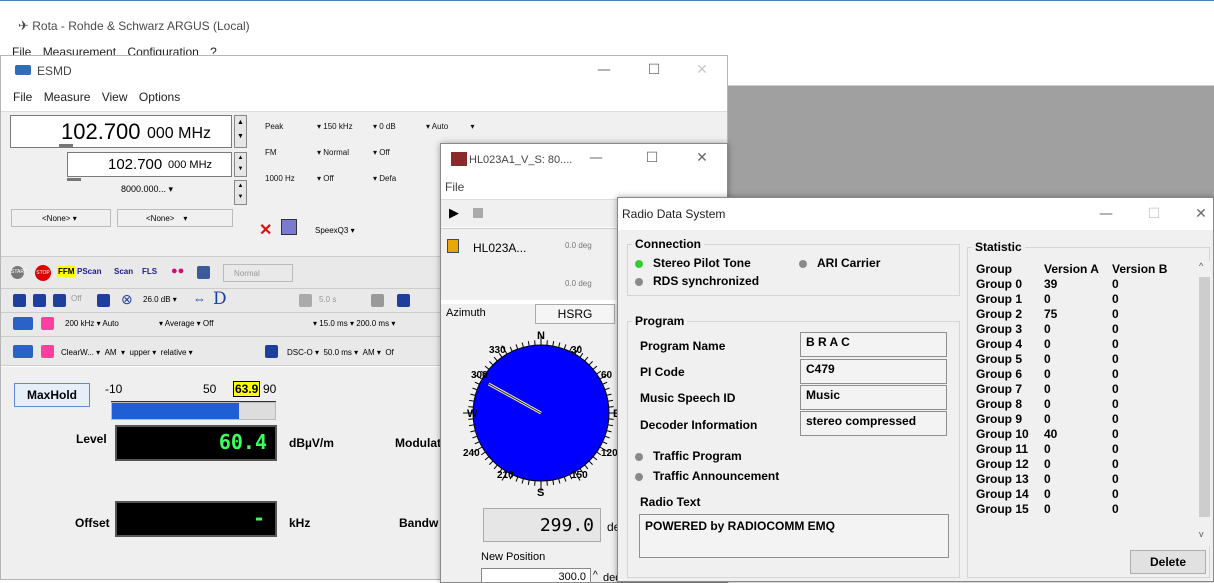 The image size is (1214, 583). Describe the element at coordinates (1079, 313) in the screenshot. I see `table-row: Group 2750` at that location.